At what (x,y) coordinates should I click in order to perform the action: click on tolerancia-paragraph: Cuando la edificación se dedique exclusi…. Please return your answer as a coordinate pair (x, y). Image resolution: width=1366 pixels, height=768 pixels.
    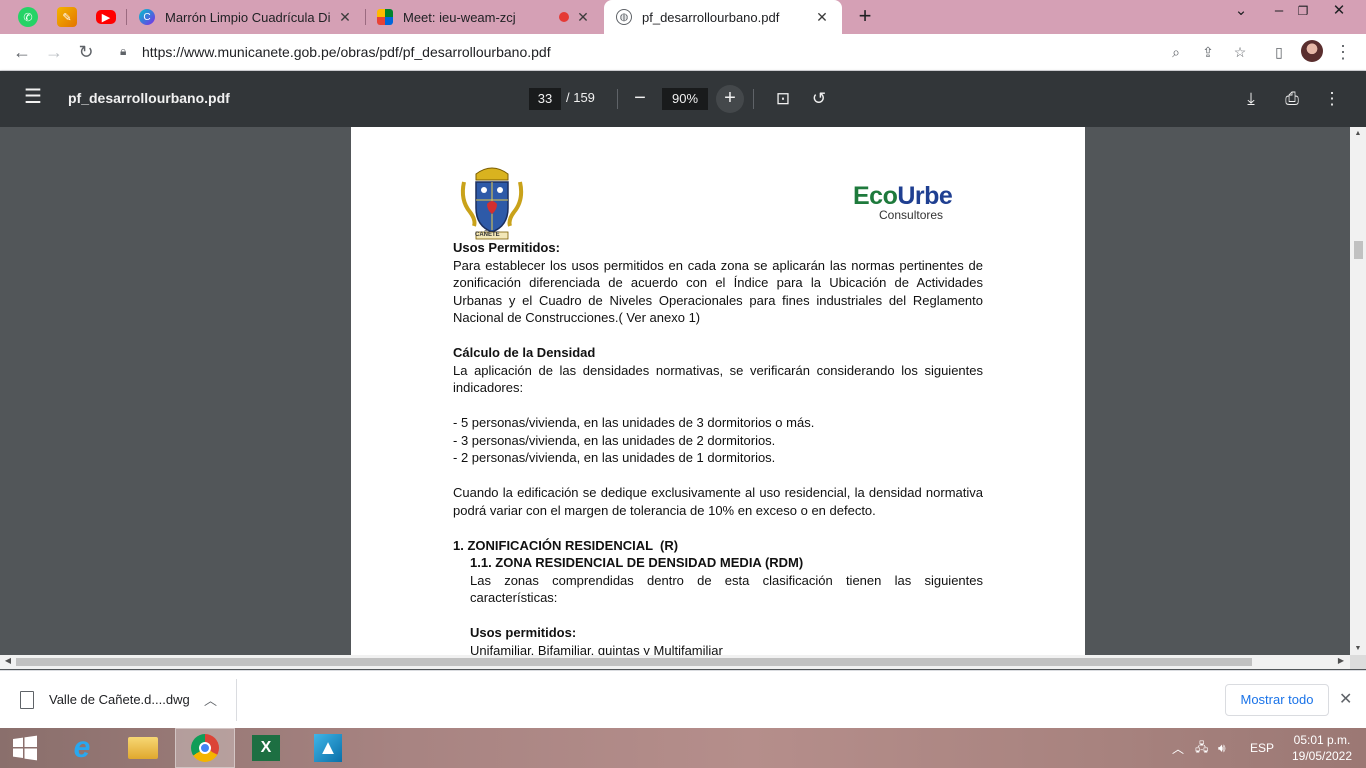
    Looking at the image, I should click on (718, 501).